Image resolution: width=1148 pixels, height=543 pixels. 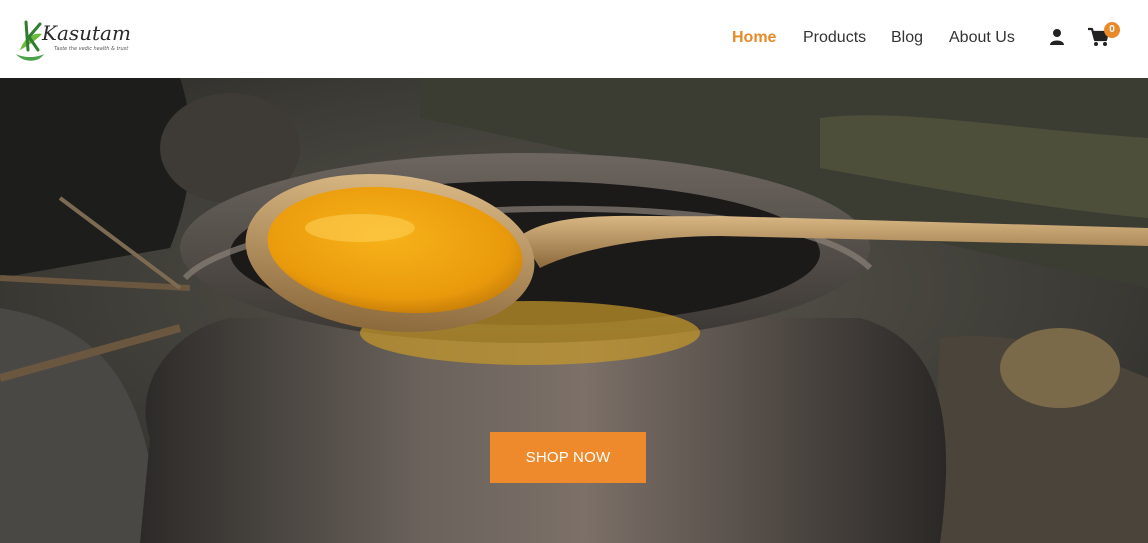 I want to click on user-icon, so click(x=1057, y=37).